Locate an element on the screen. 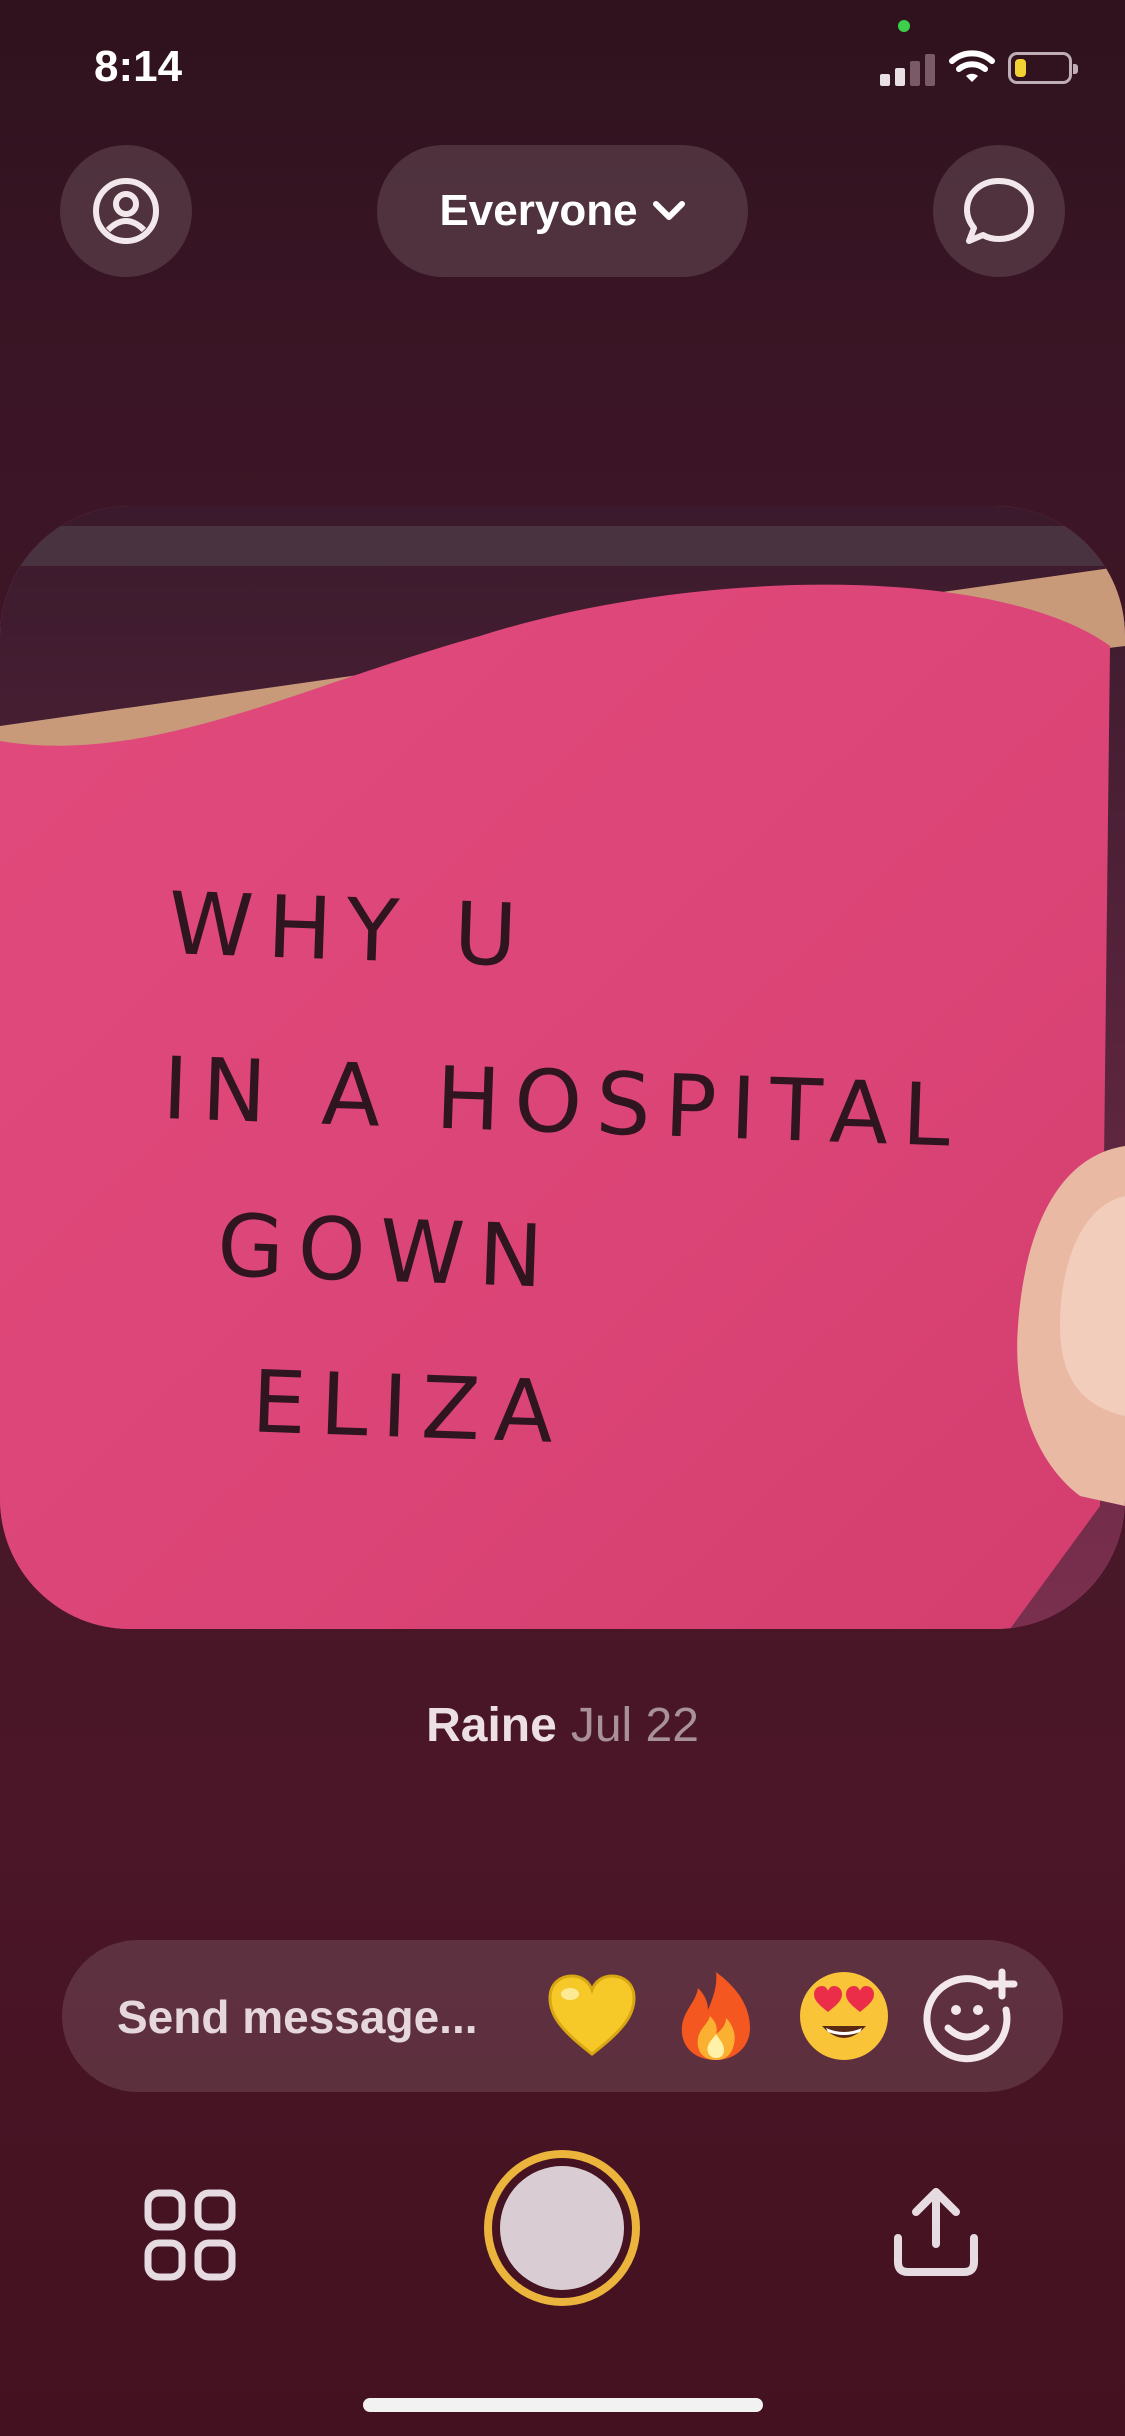 The height and width of the screenshot is (2436, 1125). fire-reaction is located at coordinates (716, 2016).